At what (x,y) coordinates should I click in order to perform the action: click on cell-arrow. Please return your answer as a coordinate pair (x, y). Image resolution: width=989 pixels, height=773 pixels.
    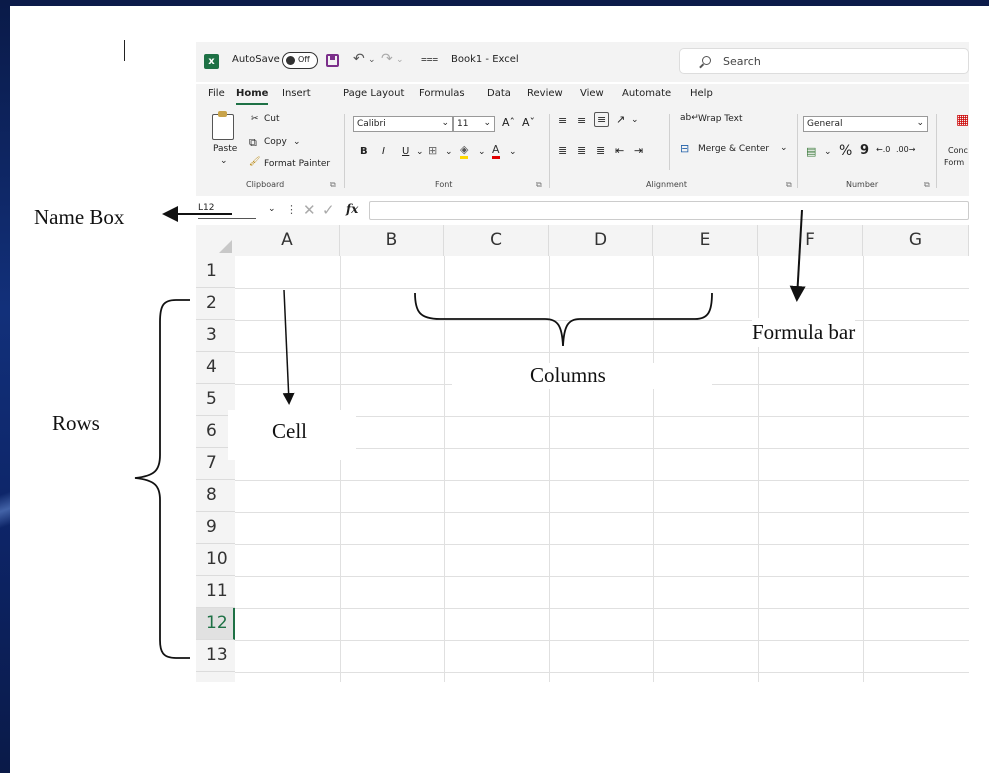
    Looking at the image, I should click on (288, 347).